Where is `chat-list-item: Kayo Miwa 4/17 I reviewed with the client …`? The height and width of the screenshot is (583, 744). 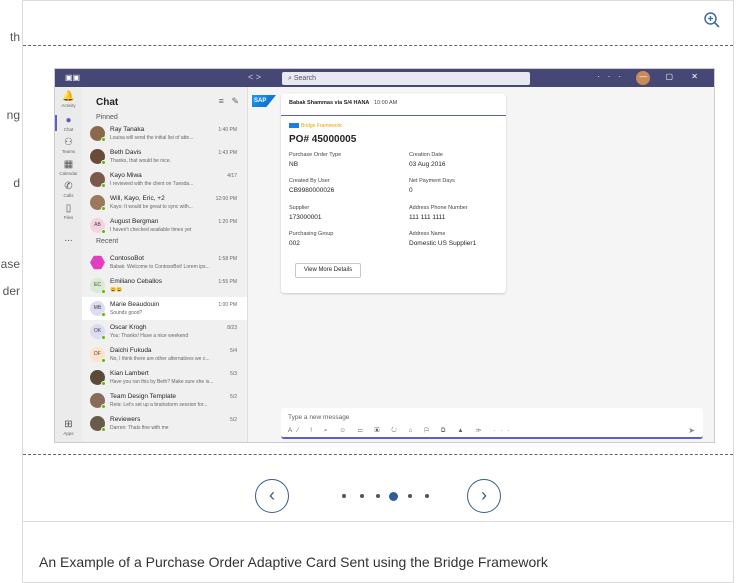
chat-list-item: Kayo Miwa 4/17 I reviewed with the client … is located at coordinates (164, 179).